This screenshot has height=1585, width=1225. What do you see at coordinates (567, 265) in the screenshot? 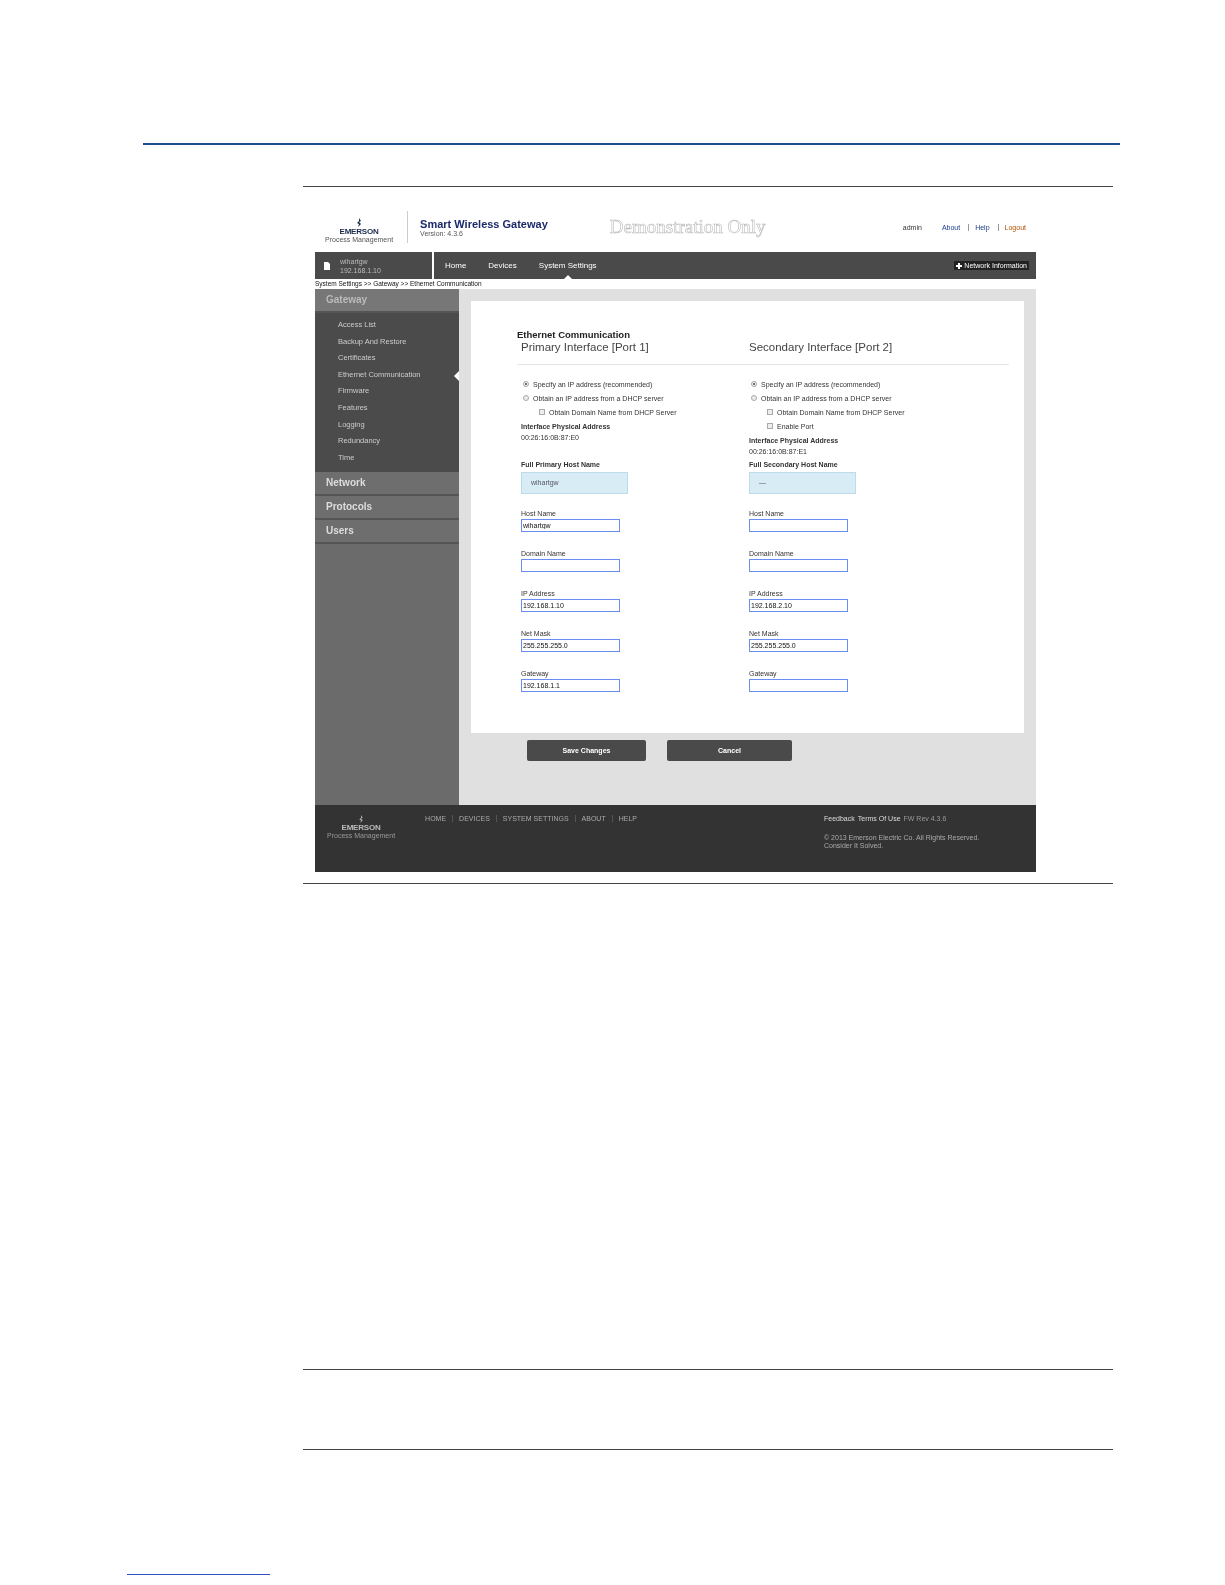
I see `nav-tab: System Settings` at bounding box center [567, 265].